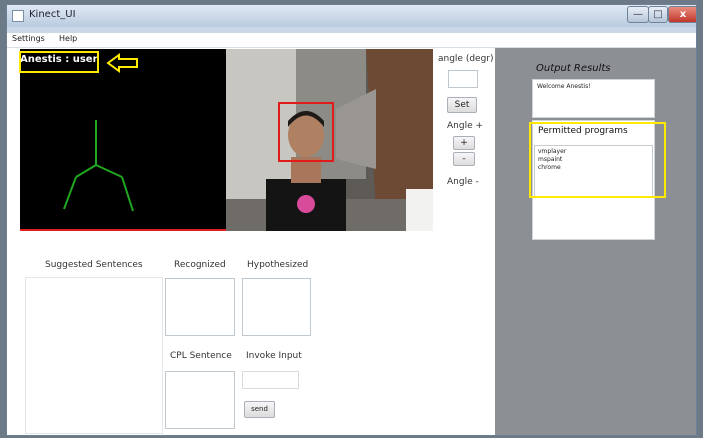 The width and height of the screenshot is (703, 438). What do you see at coordinates (270, 380) in the screenshot?
I see `invoke-input-field` at bounding box center [270, 380].